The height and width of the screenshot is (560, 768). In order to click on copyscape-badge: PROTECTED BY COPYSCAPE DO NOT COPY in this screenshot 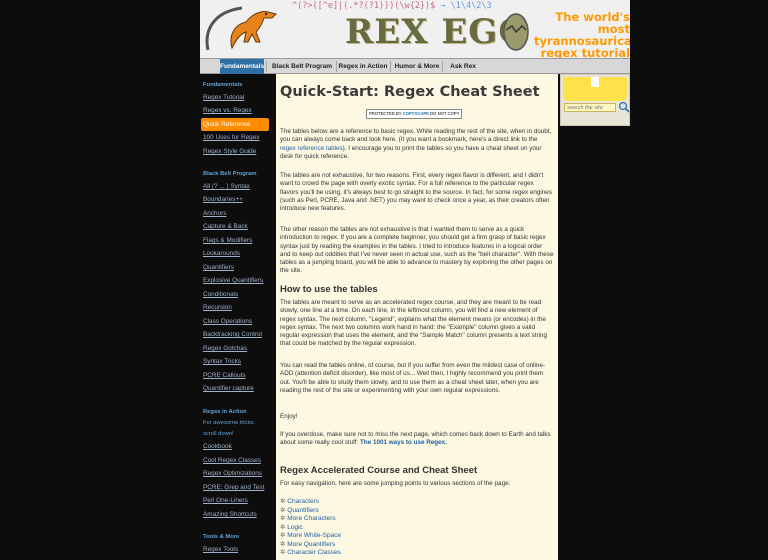, I will do `click(414, 114)`.